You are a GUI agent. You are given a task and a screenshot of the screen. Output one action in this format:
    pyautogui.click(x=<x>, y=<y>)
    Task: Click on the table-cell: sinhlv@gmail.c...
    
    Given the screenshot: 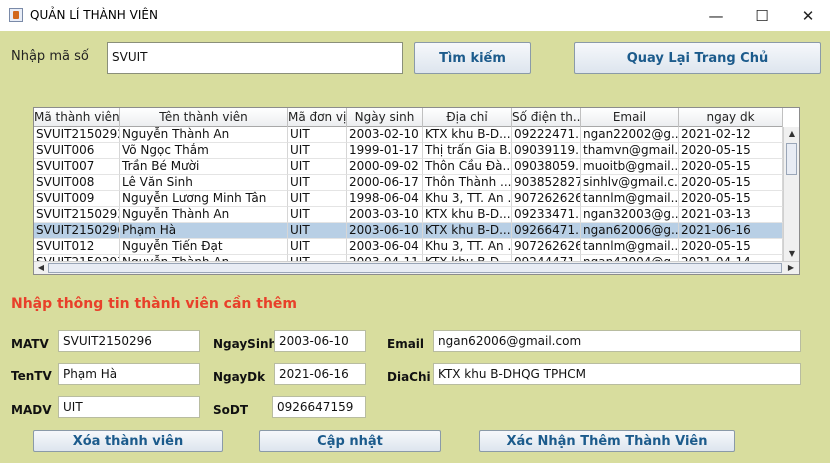 What is the action you would take?
    pyautogui.click(x=630, y=183)
    